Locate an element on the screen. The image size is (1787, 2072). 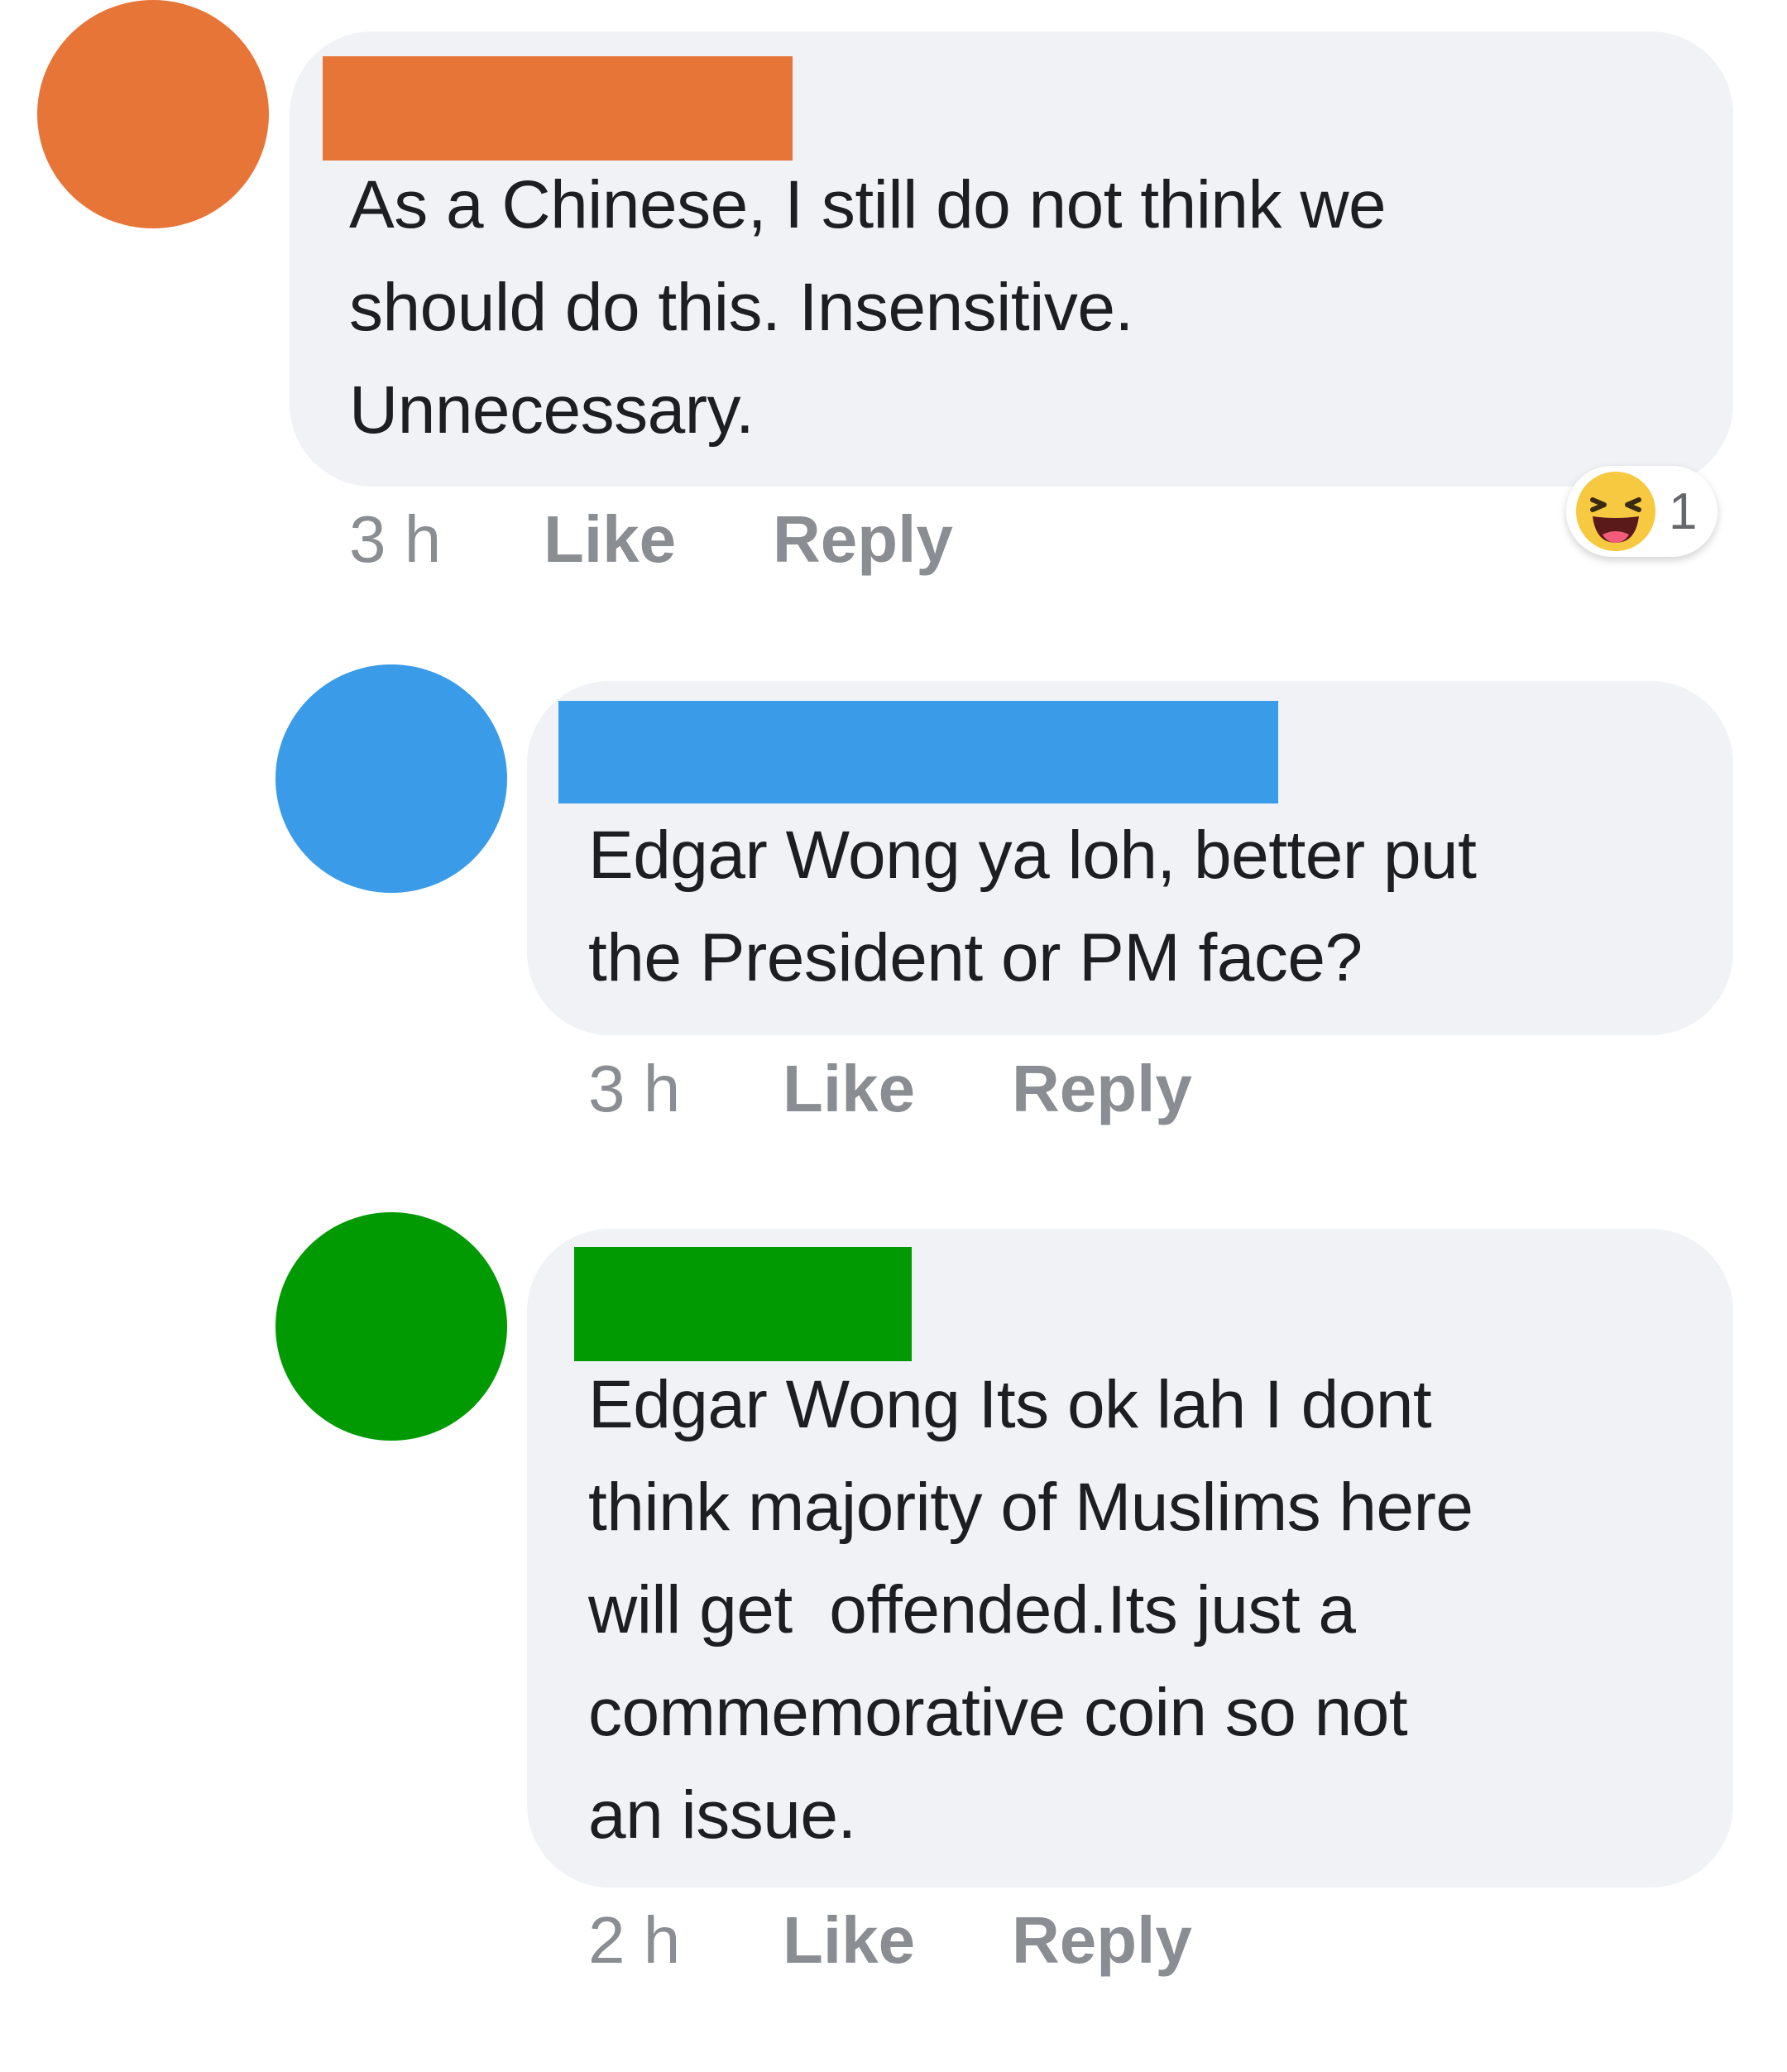
comment-timestamp: 2 h is located at coordinates (634, 1940).